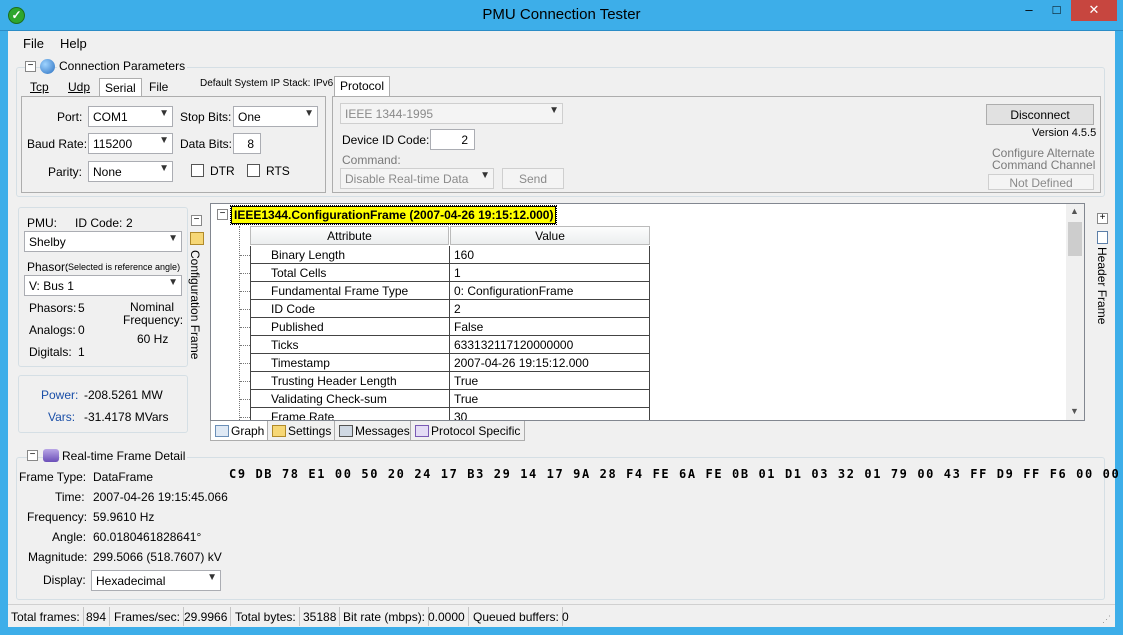 This screenshot has width=1123, height=635. I want to click on phasor-label: Phasor:, so click(48, 267).